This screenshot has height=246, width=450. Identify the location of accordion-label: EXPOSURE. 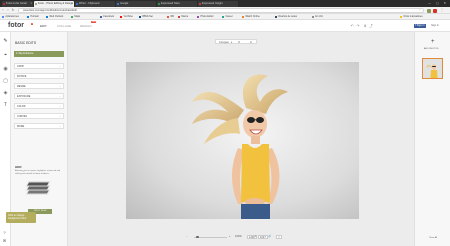
(24, 96).